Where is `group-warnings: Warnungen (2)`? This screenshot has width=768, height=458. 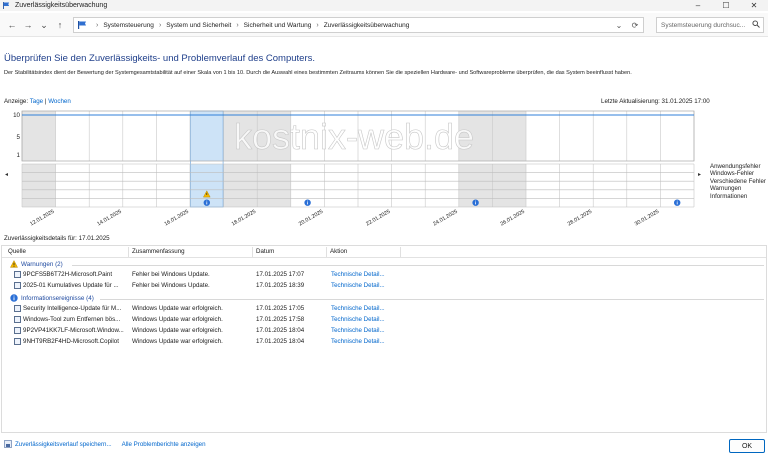
group-warnings: Warnungen (2) is located at coordinates (36, 264).